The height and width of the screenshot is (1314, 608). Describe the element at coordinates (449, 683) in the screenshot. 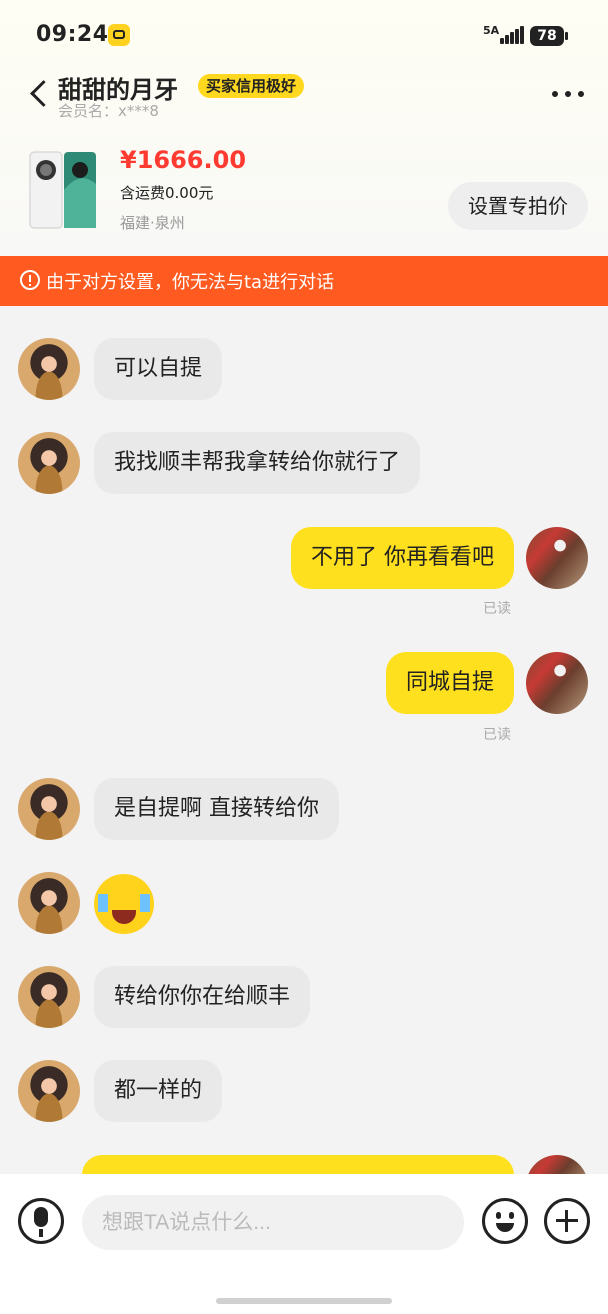

I see `my-message-bubble: 同城自提` at that location.